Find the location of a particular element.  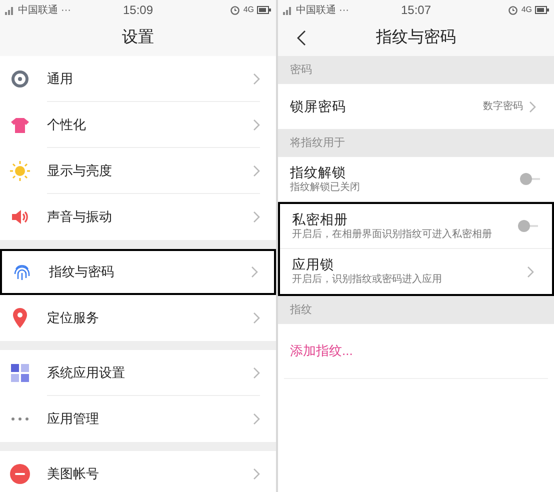

settings-item: 个性化 is located at coordinates (138, 125).